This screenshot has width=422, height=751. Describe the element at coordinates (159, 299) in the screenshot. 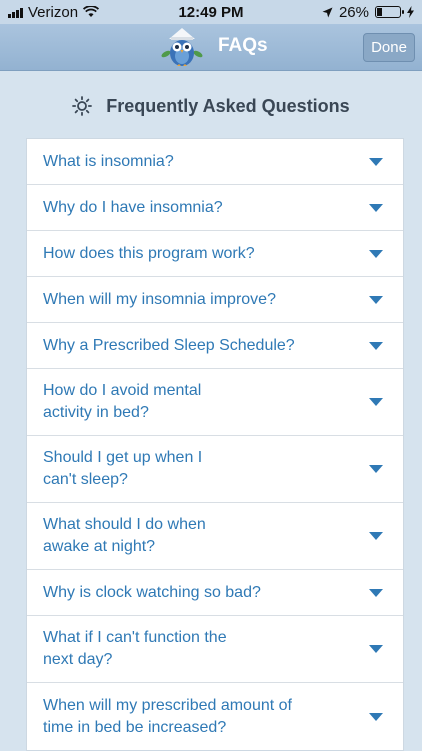

I see `faq-question: When will my insomnia improve?` at that location.